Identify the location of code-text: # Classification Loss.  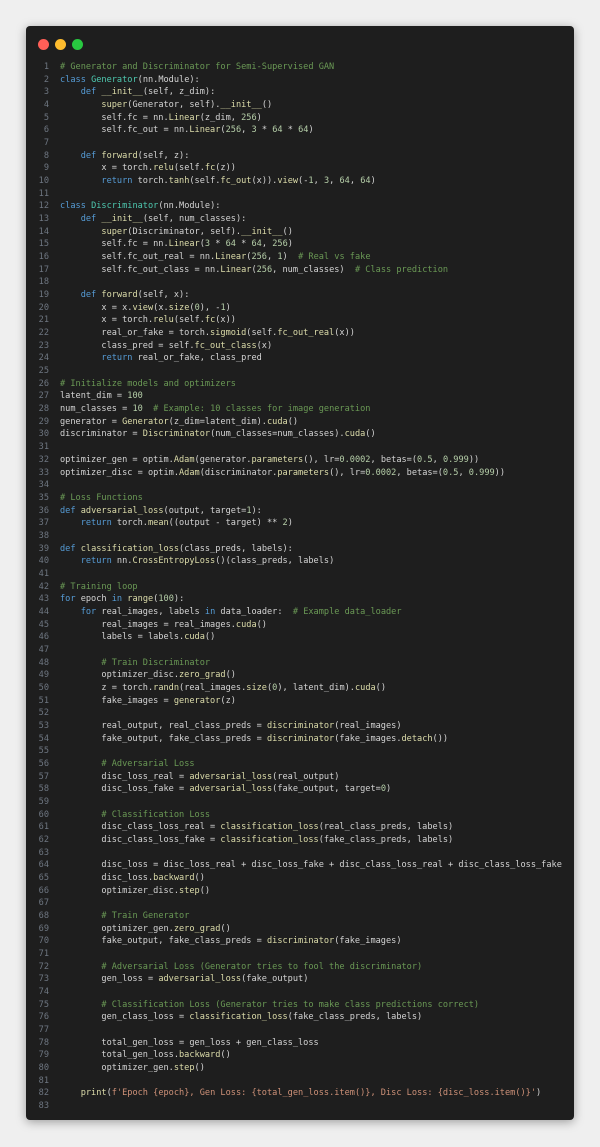
(156, 814).